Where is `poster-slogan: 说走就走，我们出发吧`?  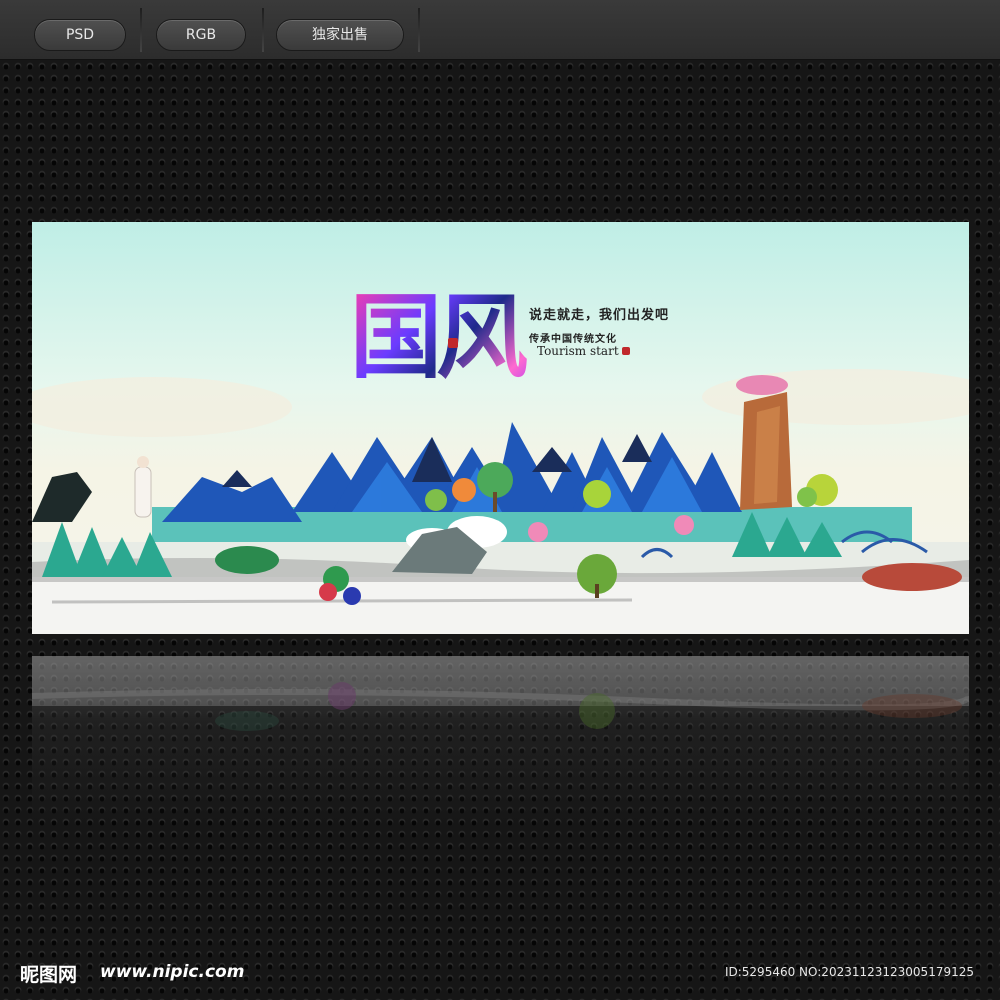 poster-slogan: 说走就走，我们出发吧 is located at coordinates (599, 315).